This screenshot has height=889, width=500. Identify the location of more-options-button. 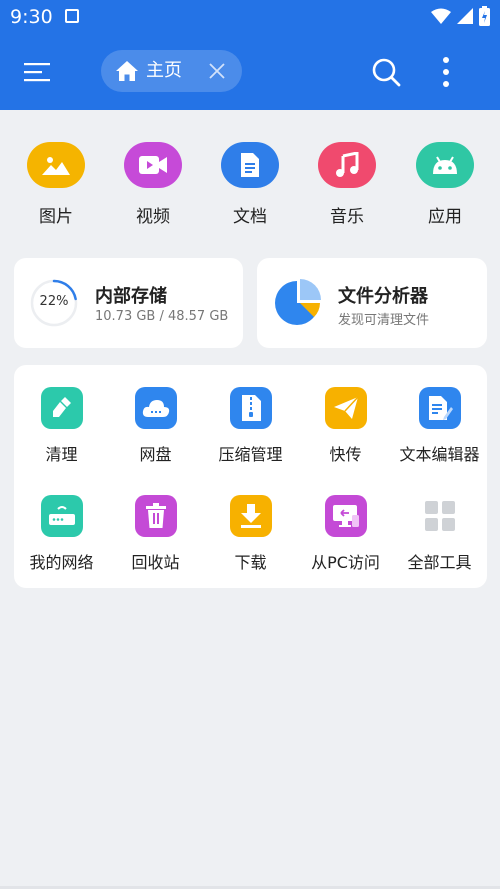
(446, 72).